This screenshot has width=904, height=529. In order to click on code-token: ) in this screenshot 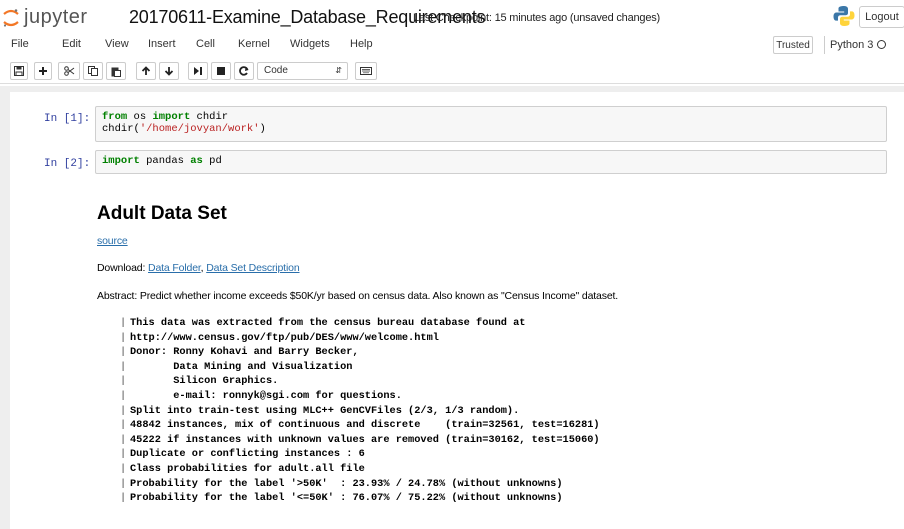, I will do `click(262, 129)`.